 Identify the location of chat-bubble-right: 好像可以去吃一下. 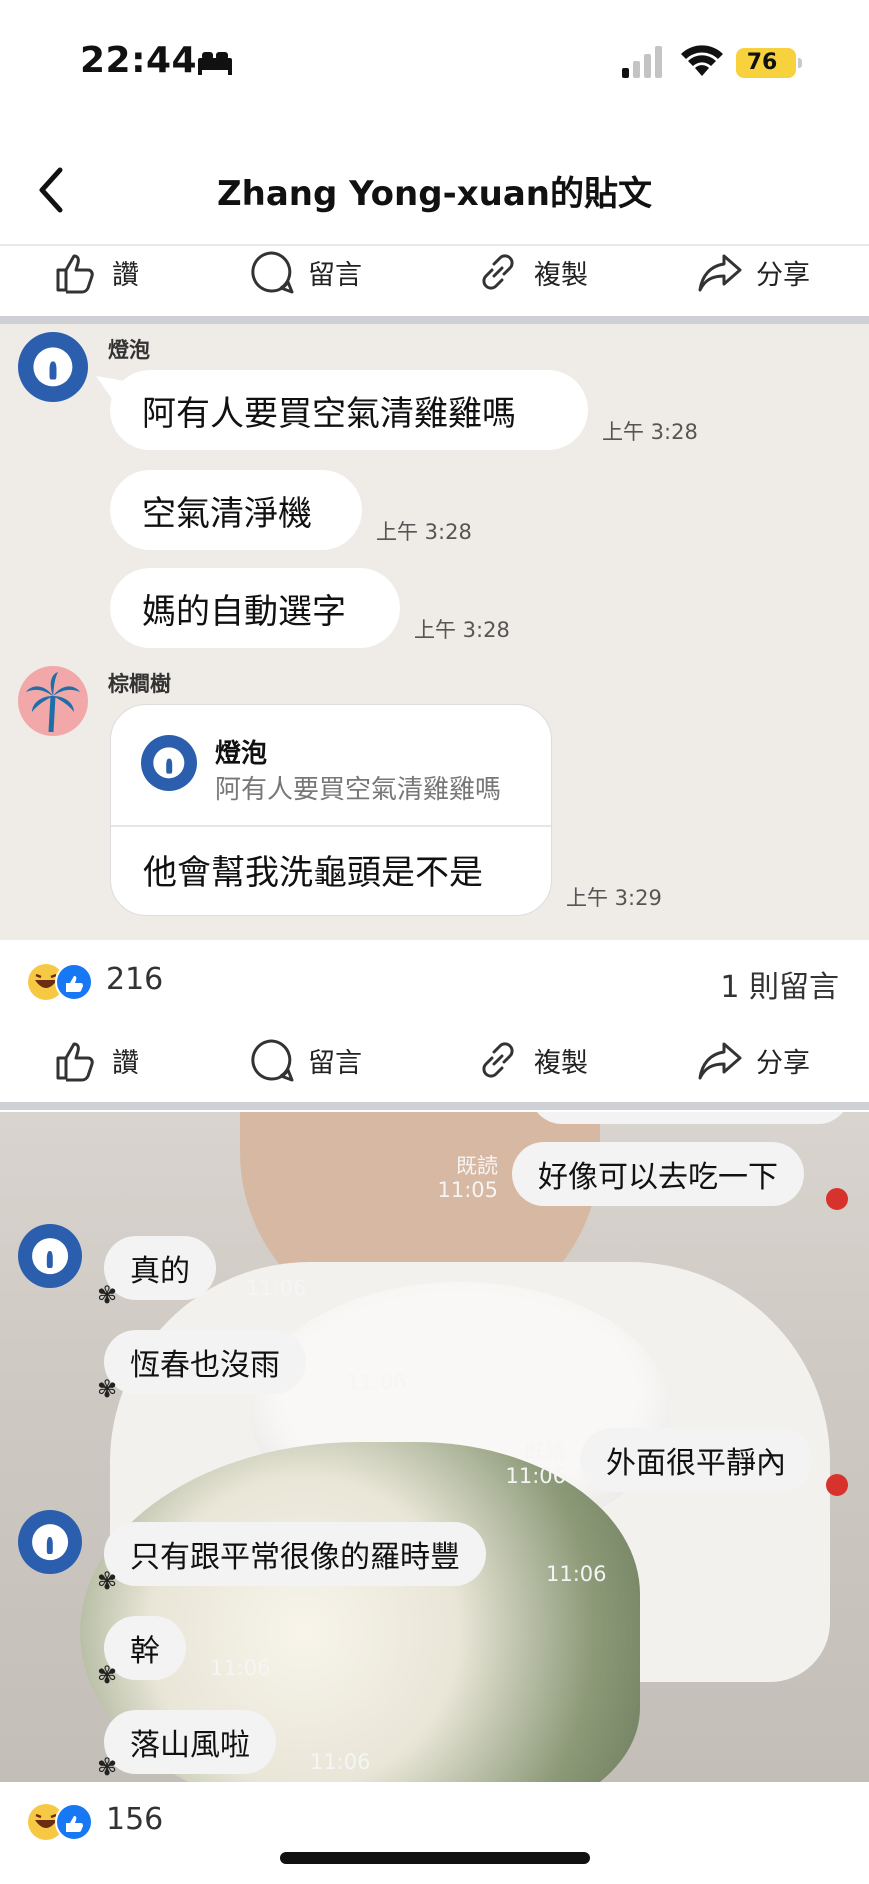
(658, 1174).